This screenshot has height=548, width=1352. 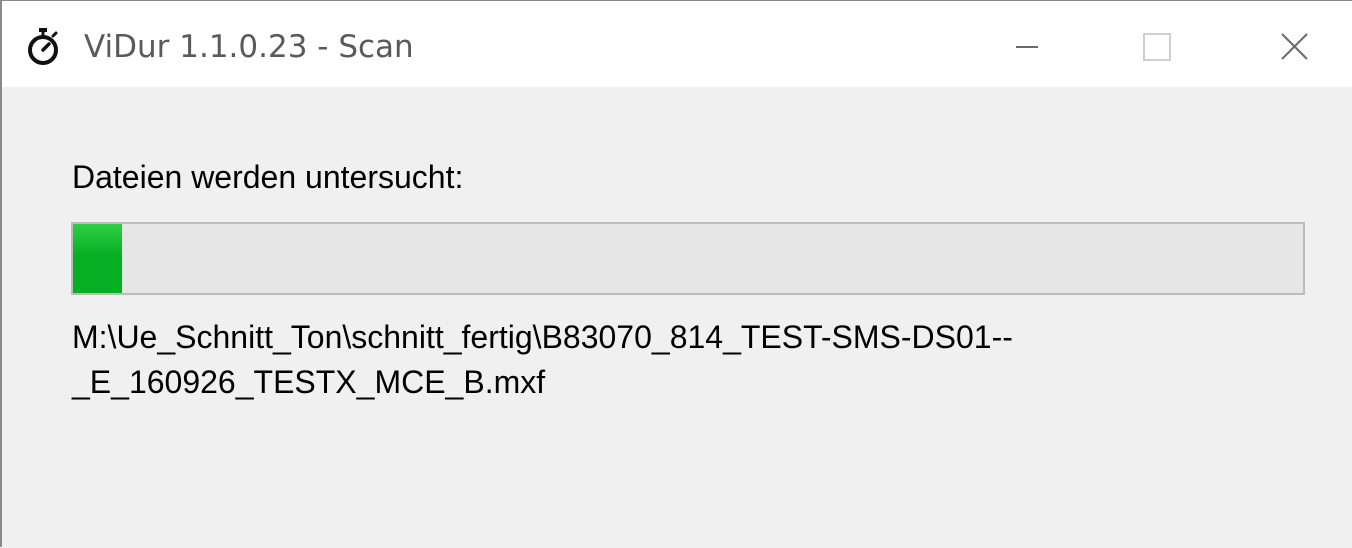 I want to click on progress-fill, so click(x=98, y=258).